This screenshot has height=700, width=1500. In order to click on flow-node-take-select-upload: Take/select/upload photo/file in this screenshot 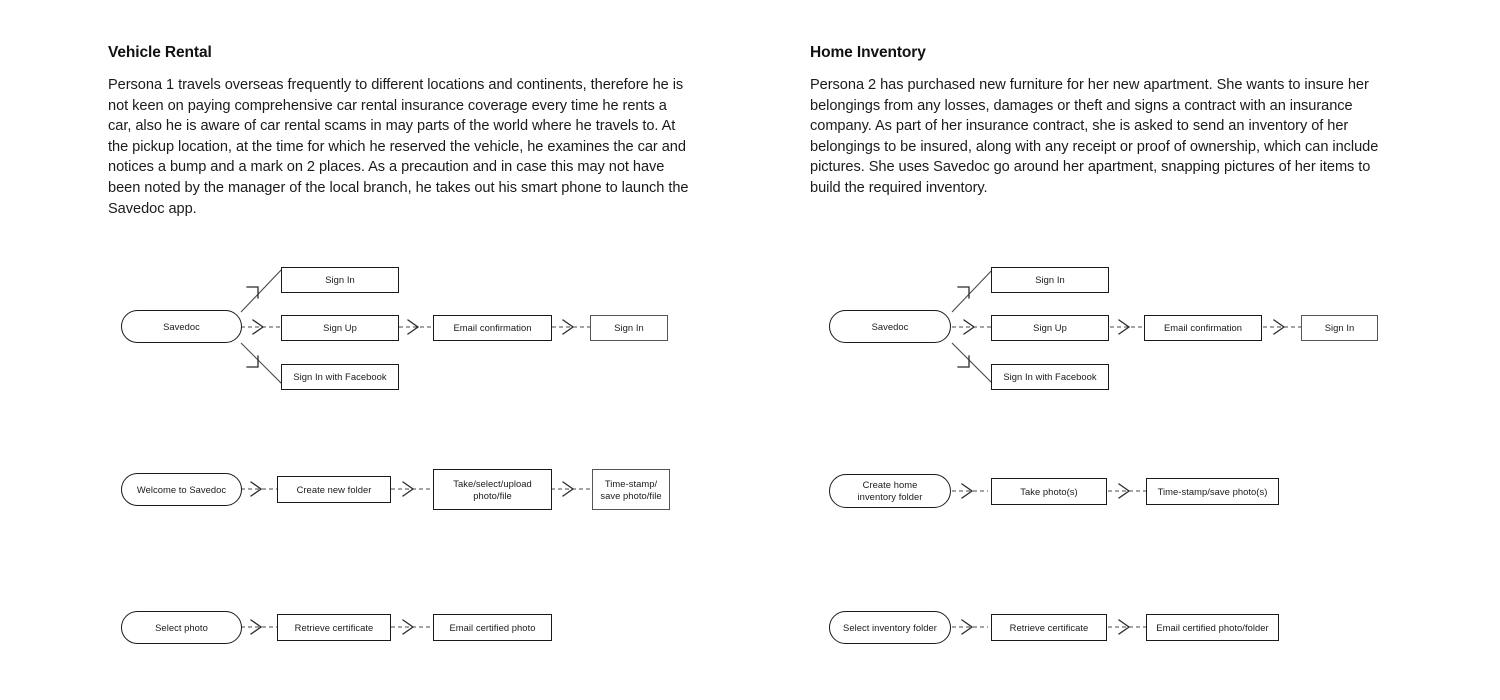, I will do `click(492, 489)`.